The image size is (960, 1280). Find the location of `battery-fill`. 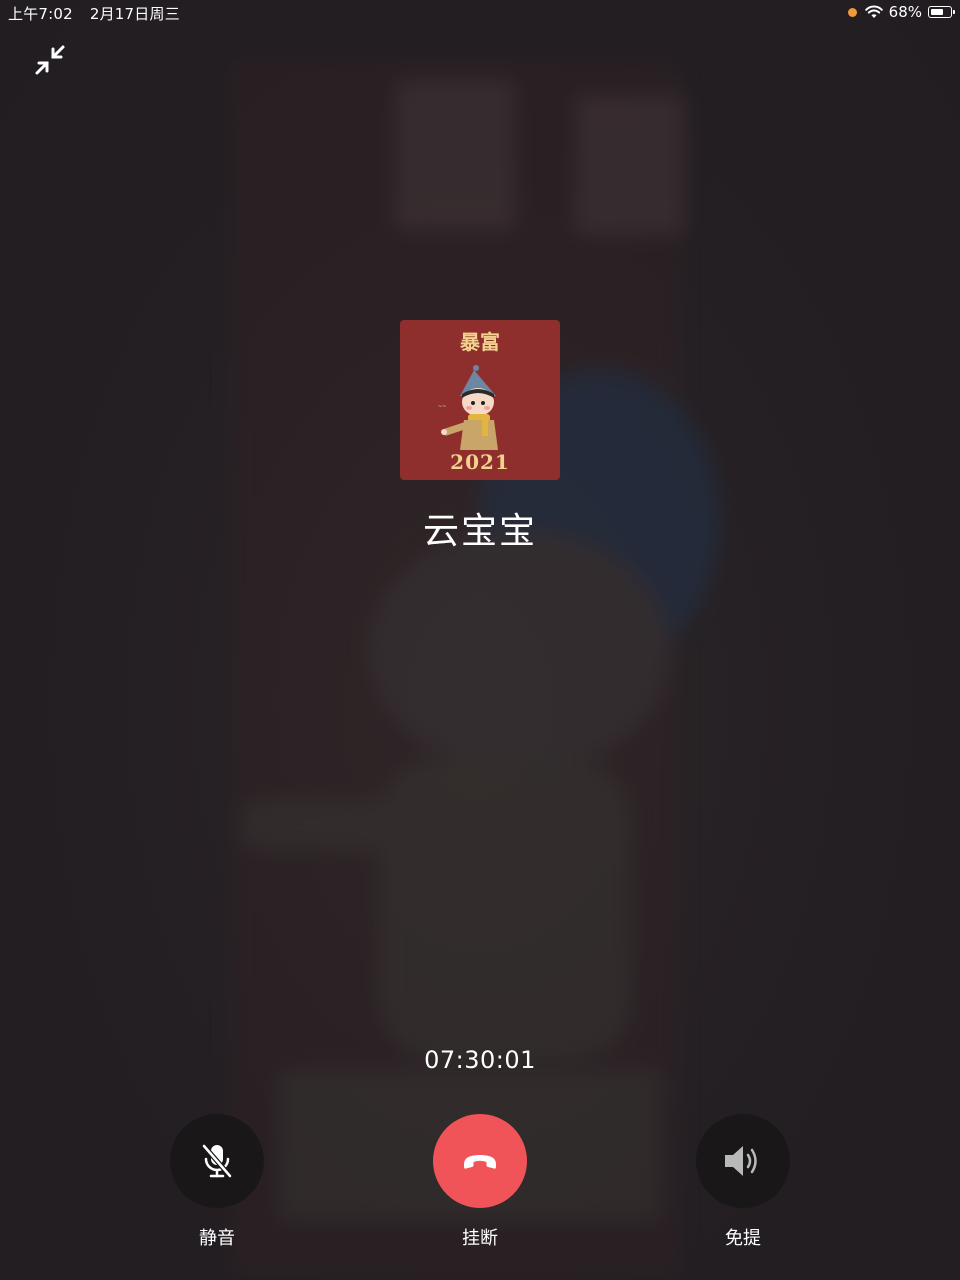

battery-fill is located at coordinates (936, 11).